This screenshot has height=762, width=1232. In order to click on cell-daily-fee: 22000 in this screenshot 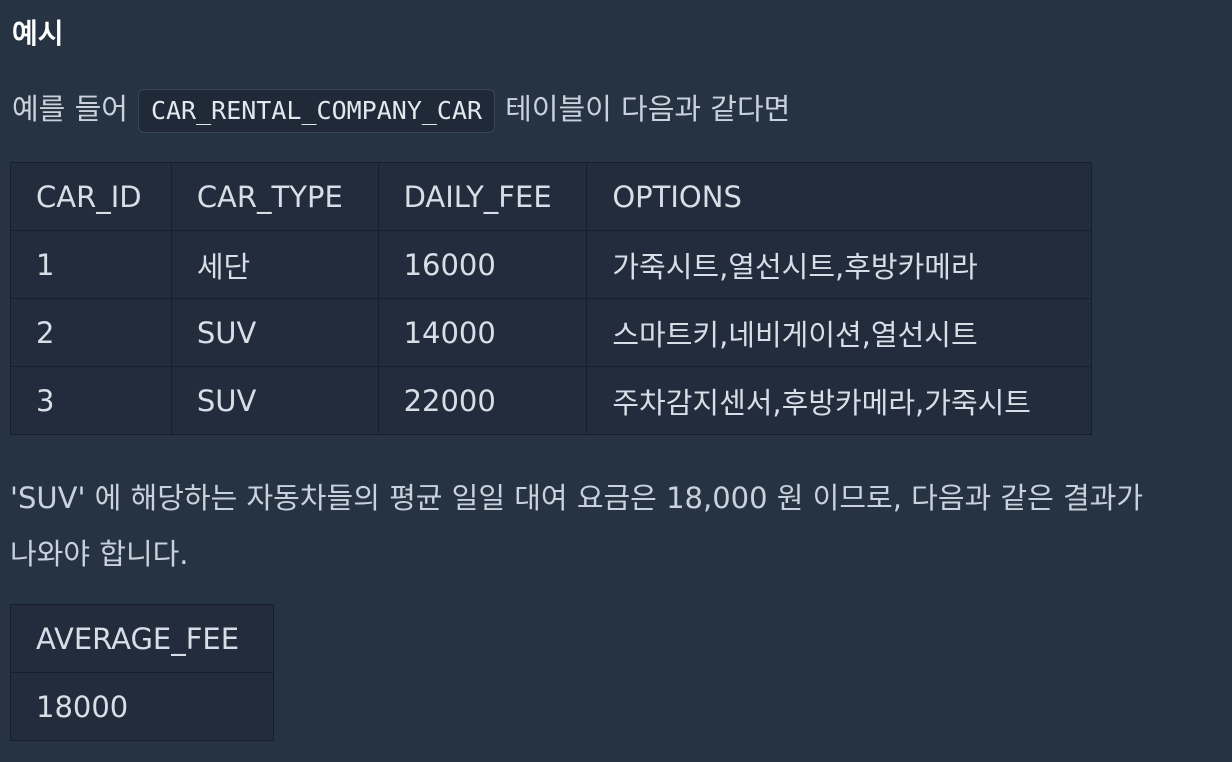, I will do `click(482, 400)`.